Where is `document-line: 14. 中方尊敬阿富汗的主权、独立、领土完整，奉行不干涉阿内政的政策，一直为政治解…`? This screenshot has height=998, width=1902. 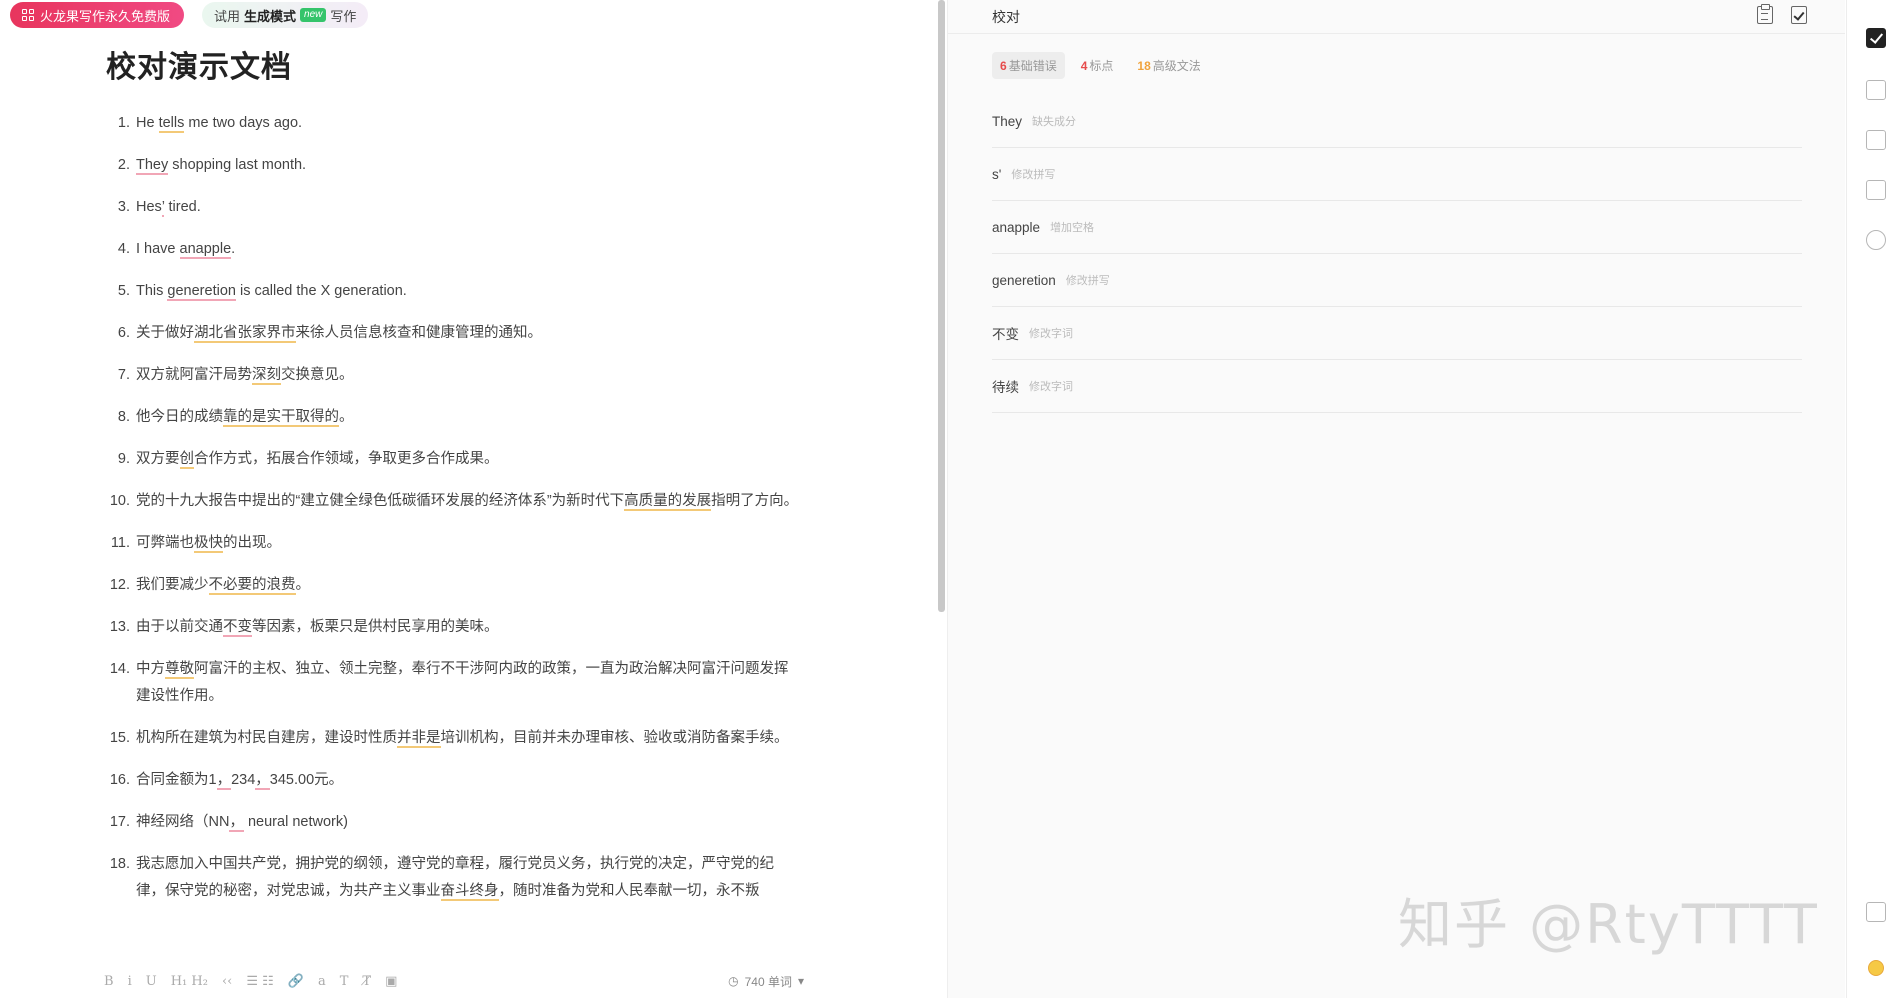
document-line: 14. 中方尊敬阿富汗的主权、独立、领土完整，奉行不干涉阿内政的政策，一直为政治解… is located at coordinates (450, 683).